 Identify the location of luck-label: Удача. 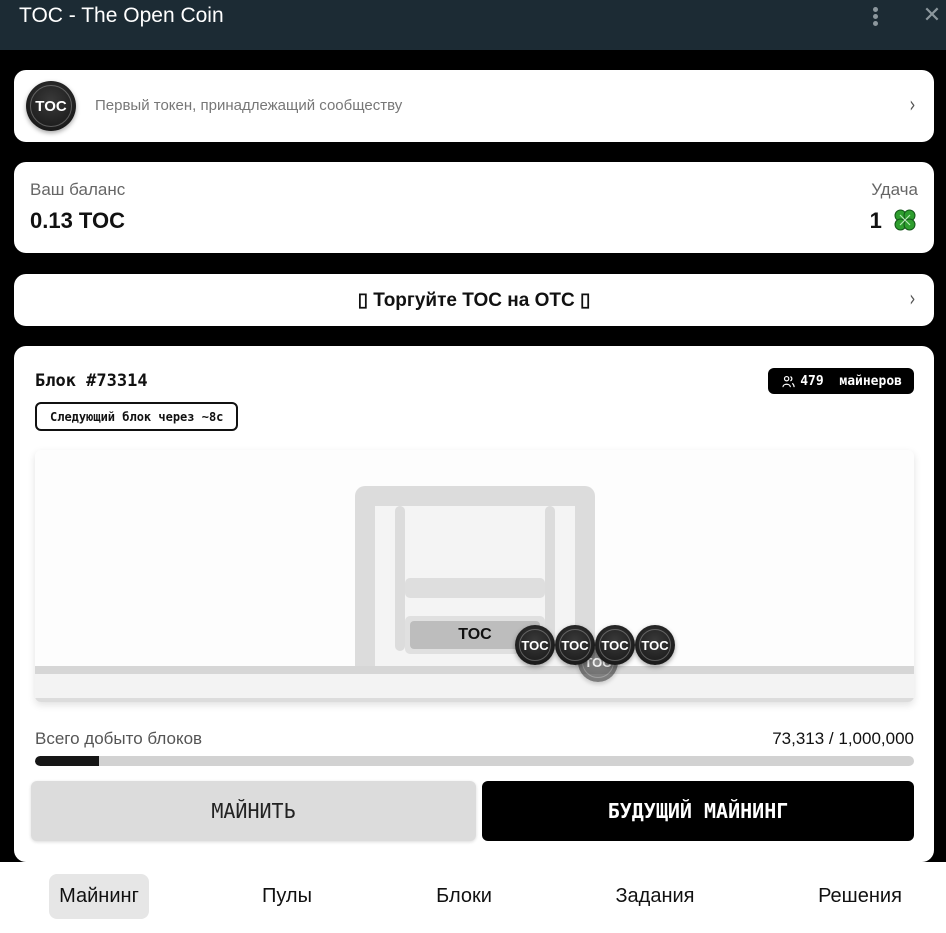
(894, 189).